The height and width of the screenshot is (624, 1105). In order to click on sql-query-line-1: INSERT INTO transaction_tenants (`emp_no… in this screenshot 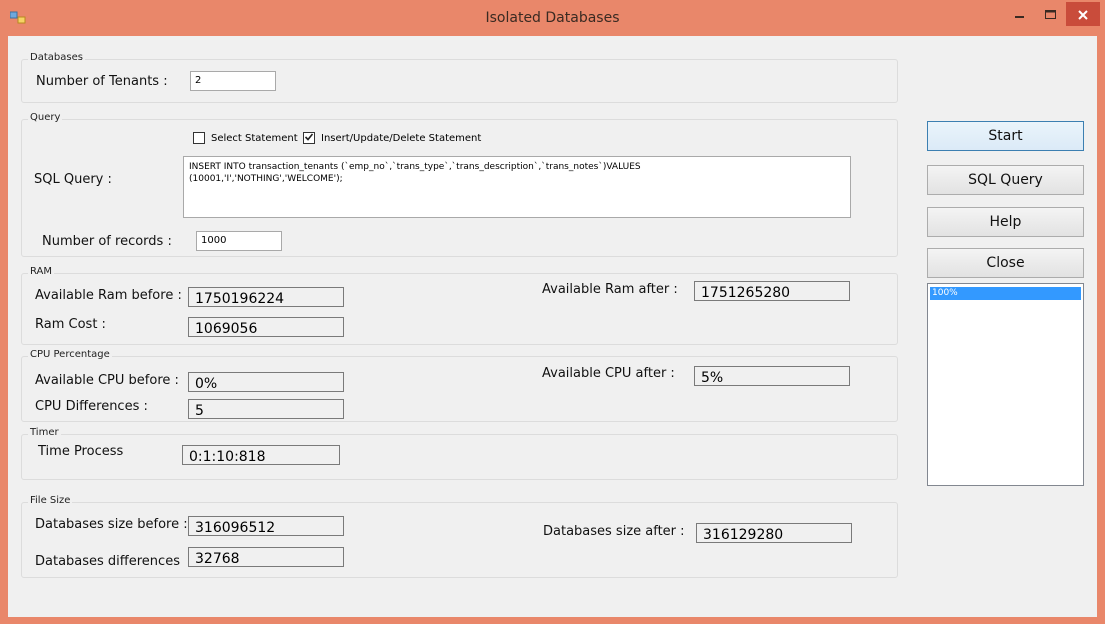, I will do `click(415, 167)`.